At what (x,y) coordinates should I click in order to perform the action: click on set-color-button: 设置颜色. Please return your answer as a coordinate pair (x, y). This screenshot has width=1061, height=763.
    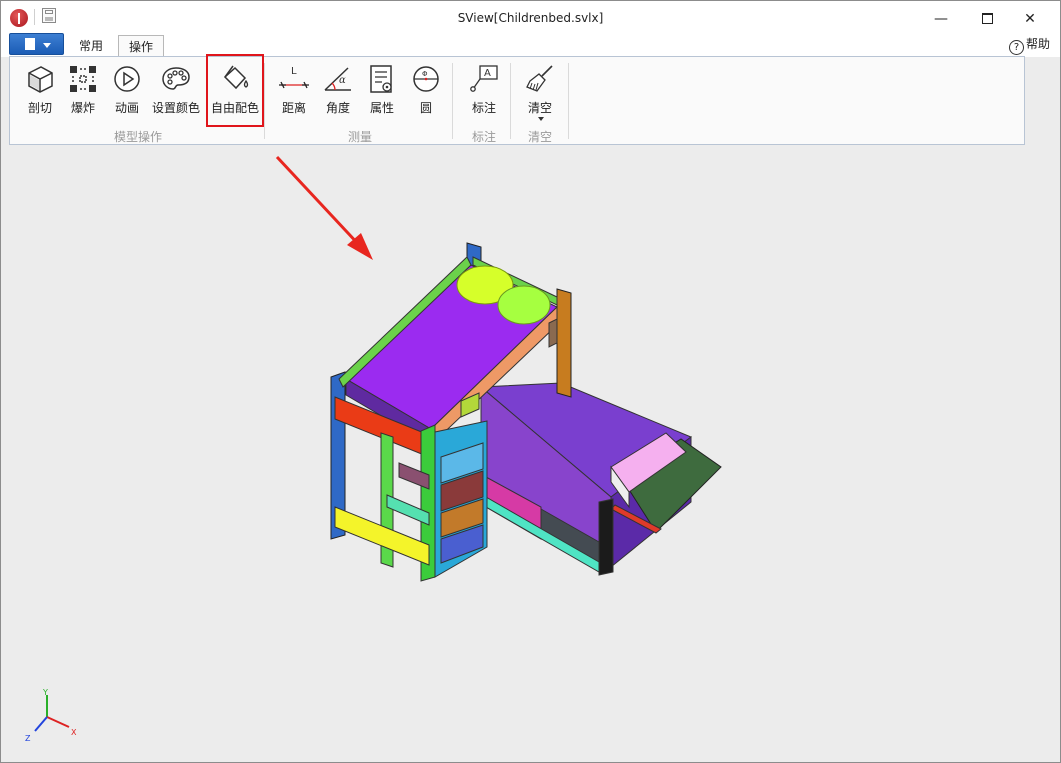
    Looking at the image, I should click on (176, 89).